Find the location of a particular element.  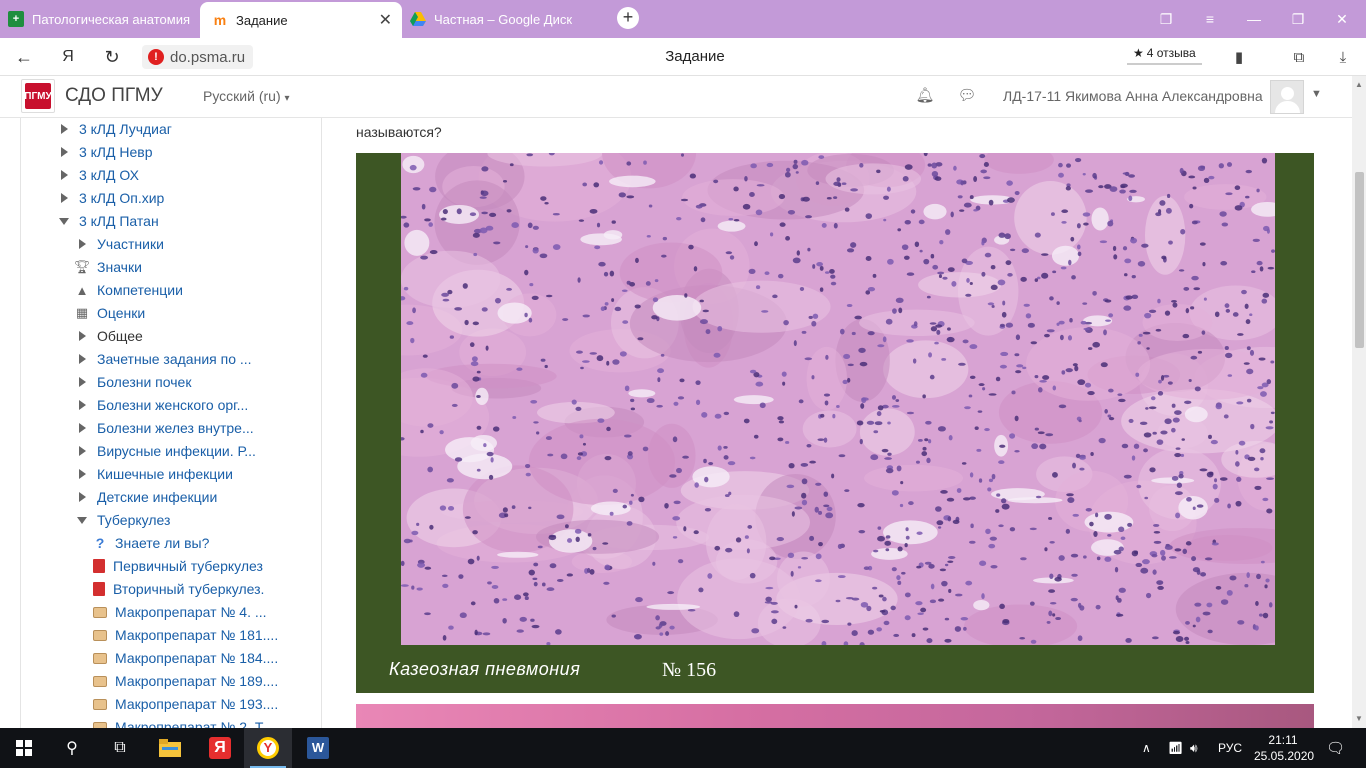

close-window-icon: ✕ is located at coordinates (1342, 19).